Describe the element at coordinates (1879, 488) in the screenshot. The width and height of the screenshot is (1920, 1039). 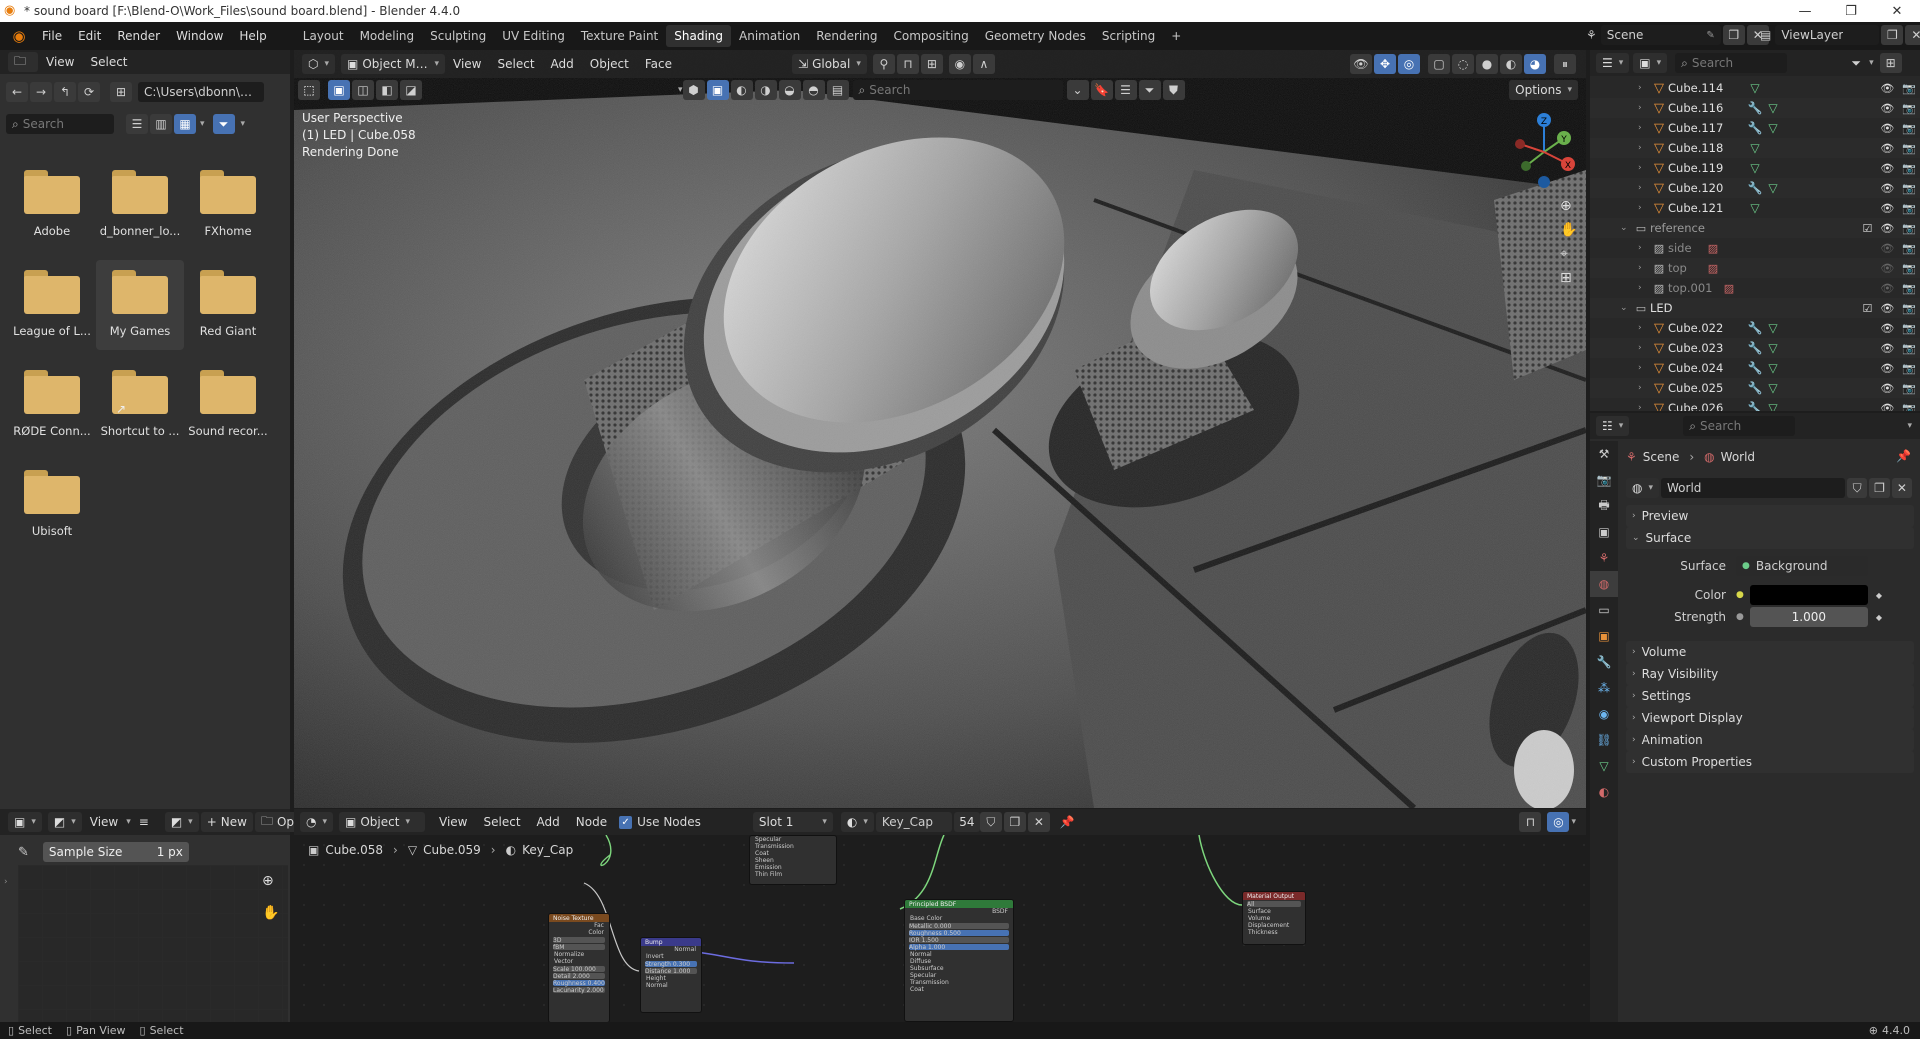
I see `duplicate-world-icon: ❐` at that location.